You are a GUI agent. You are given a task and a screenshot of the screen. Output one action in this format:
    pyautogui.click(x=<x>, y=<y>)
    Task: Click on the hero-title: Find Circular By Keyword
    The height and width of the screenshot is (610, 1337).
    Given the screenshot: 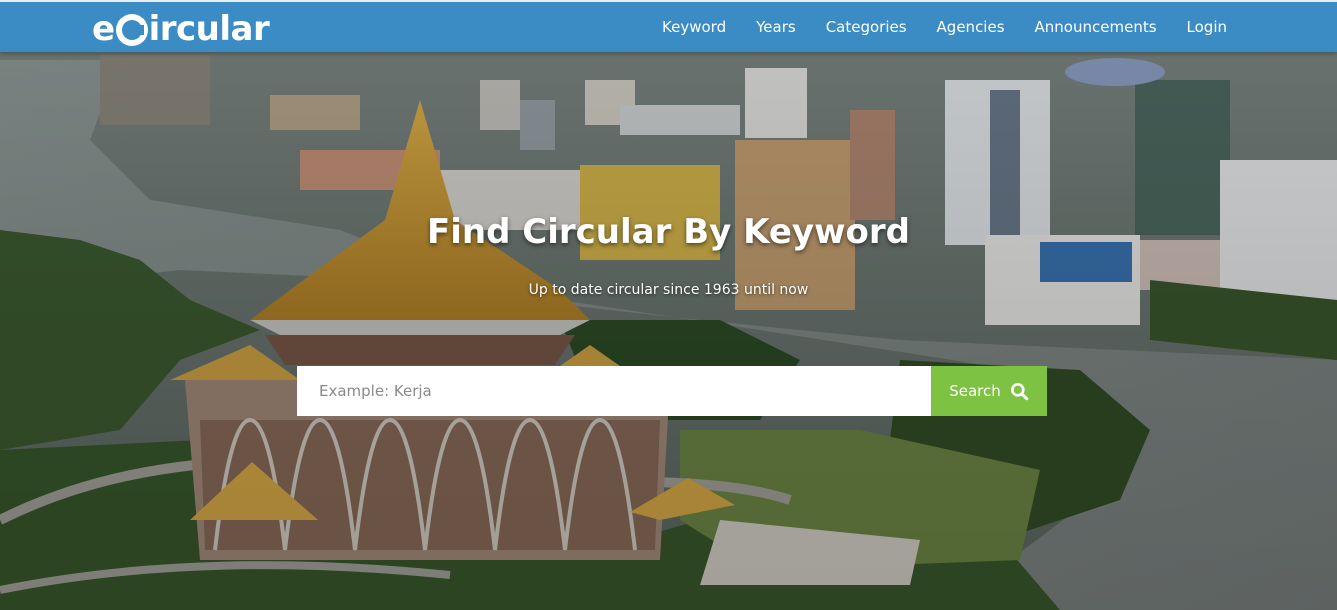 What is the action you would take?
    pyautogui.click(x=668, y=232)
    